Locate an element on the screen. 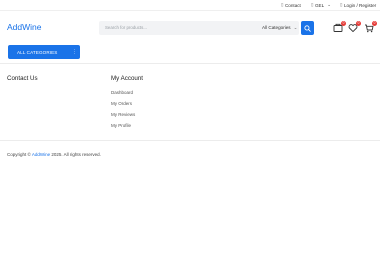  search-icon is located at coordinates (307, 28).